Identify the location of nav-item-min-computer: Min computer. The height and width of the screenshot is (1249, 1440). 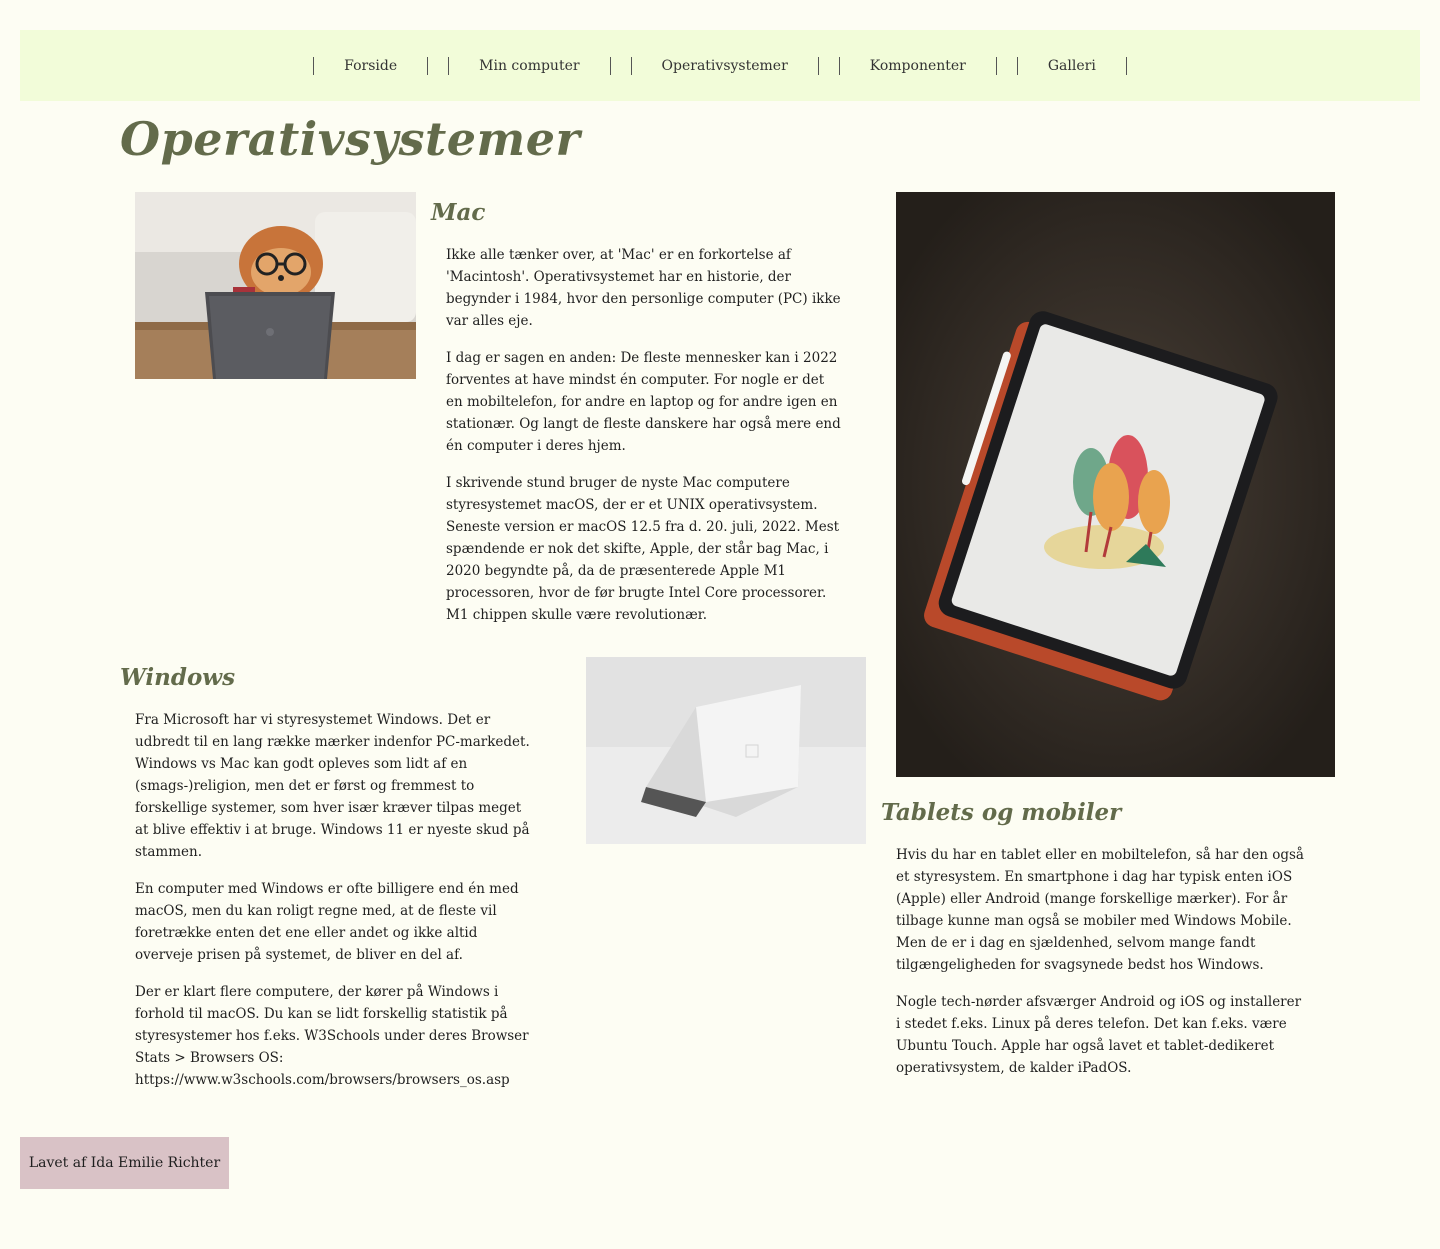
(529, 65).